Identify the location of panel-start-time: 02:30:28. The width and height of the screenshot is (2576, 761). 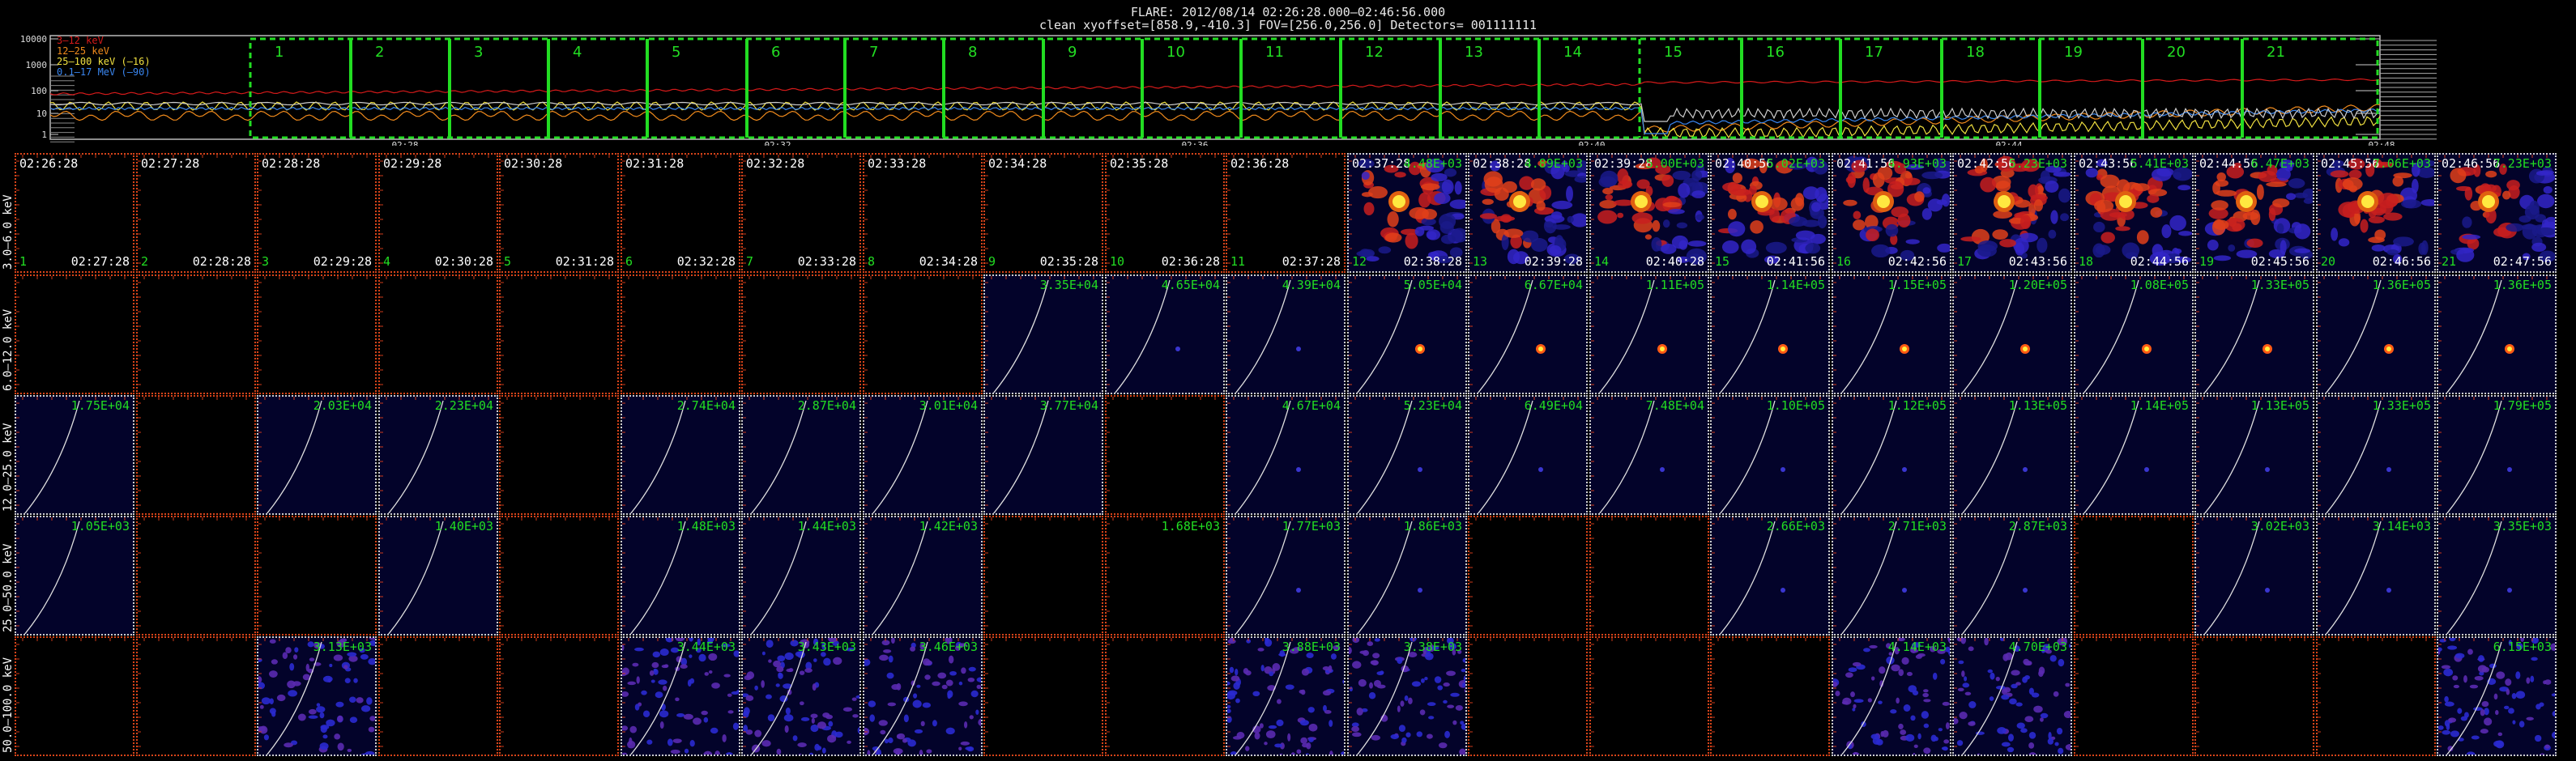
(533, 163).